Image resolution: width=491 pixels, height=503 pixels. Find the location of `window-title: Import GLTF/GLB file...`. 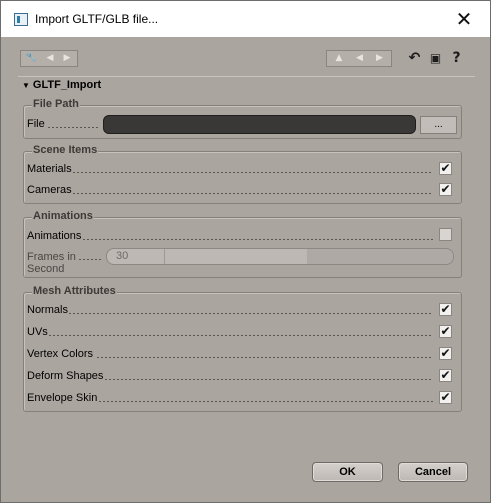

window-title: Import GLTF/GLB file... is located at coordinates (97, 19).